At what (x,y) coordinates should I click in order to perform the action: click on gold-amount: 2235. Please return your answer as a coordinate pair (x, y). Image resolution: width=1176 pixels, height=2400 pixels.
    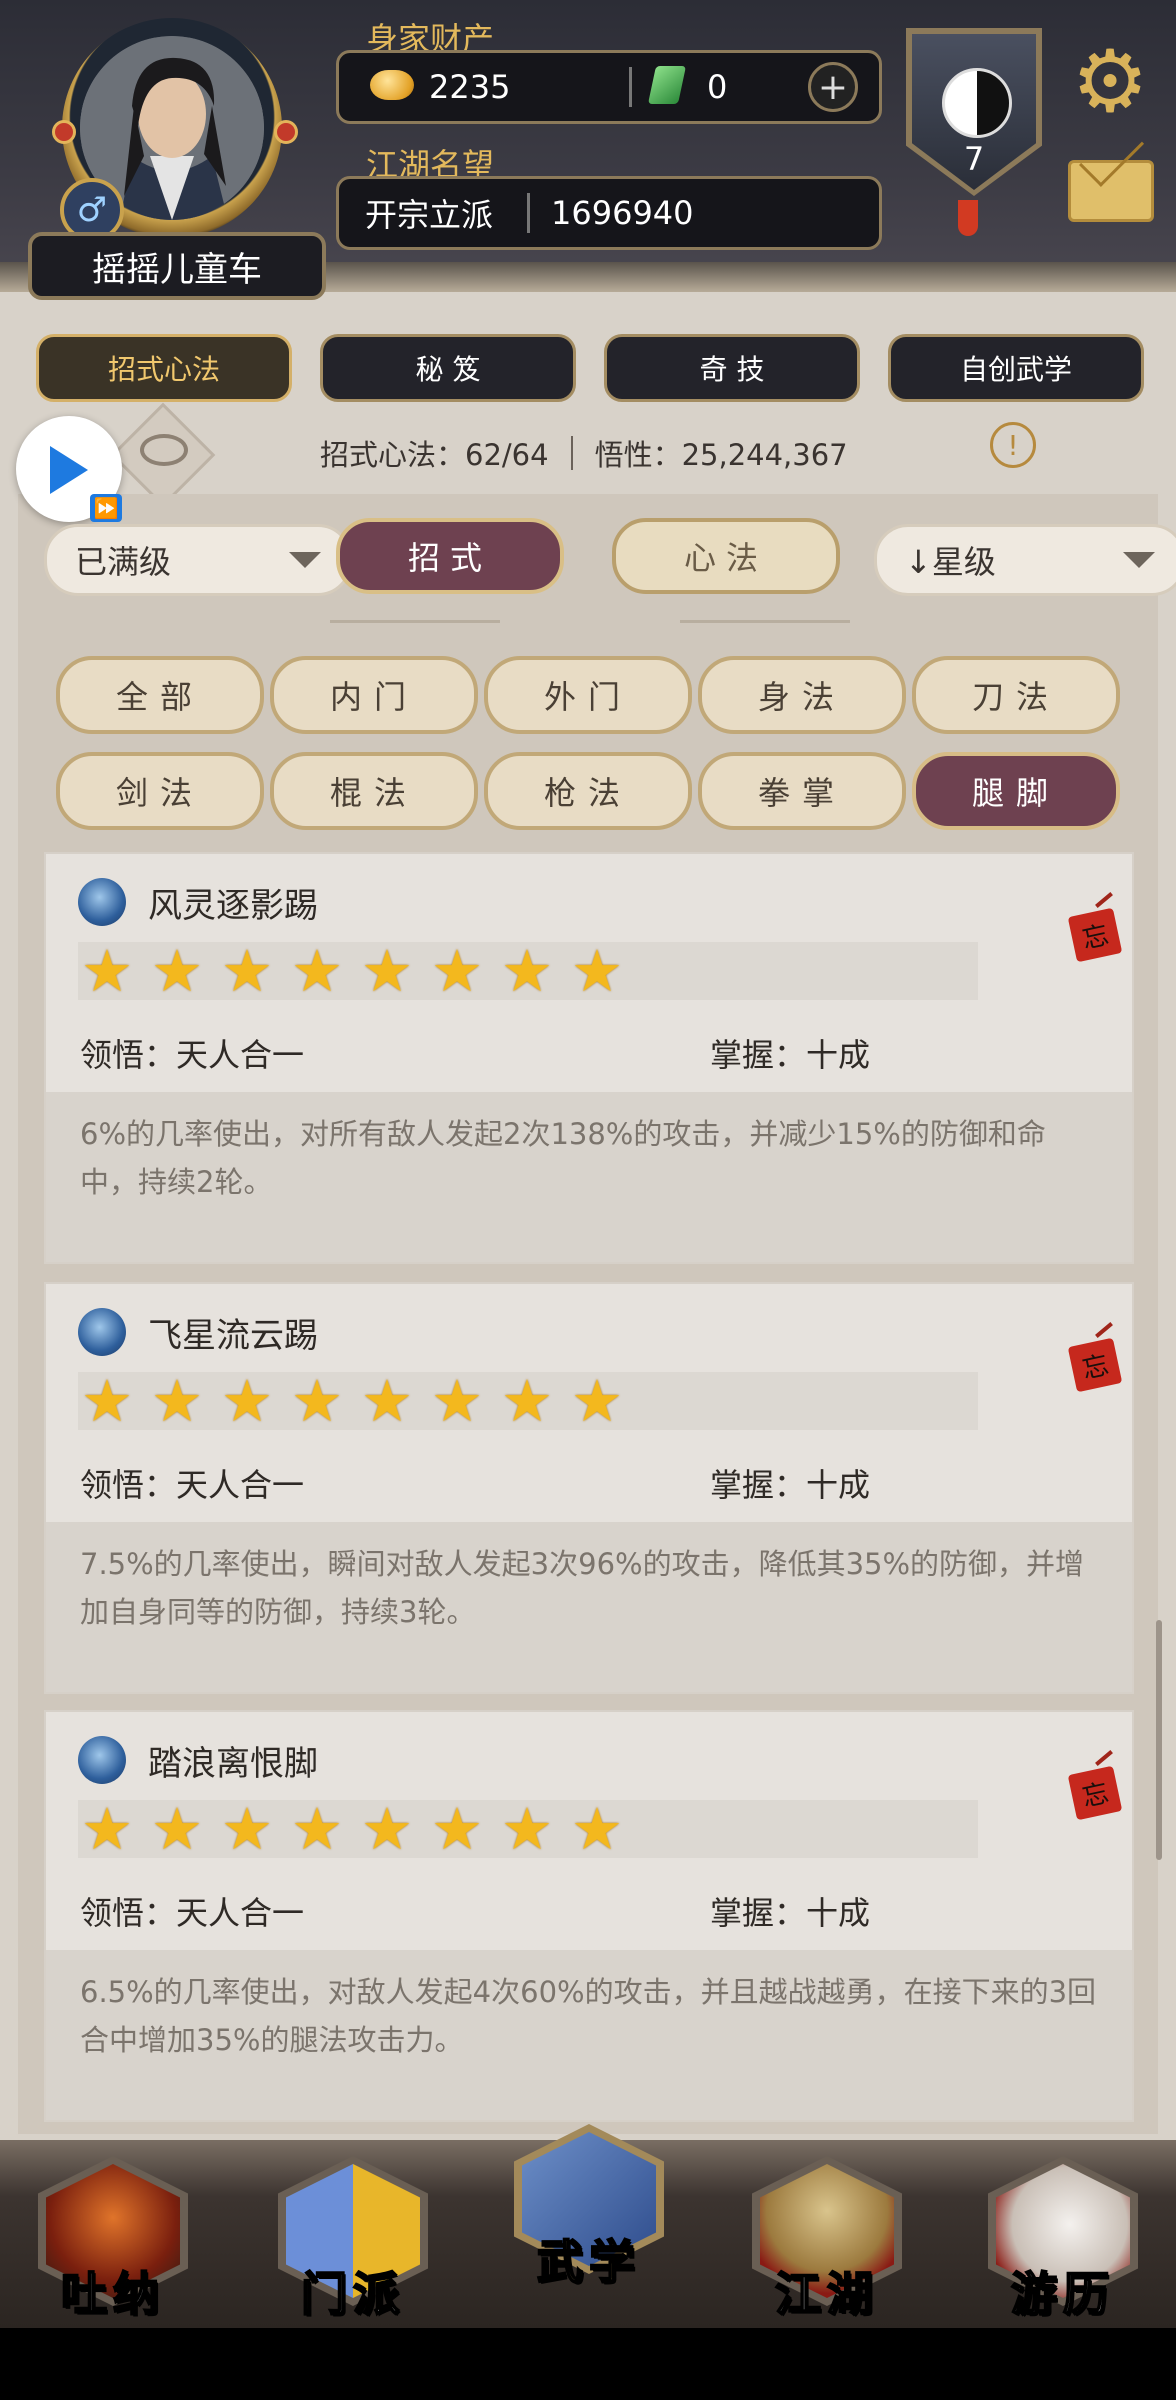
    Looking at the image, I should click on (470, 87).